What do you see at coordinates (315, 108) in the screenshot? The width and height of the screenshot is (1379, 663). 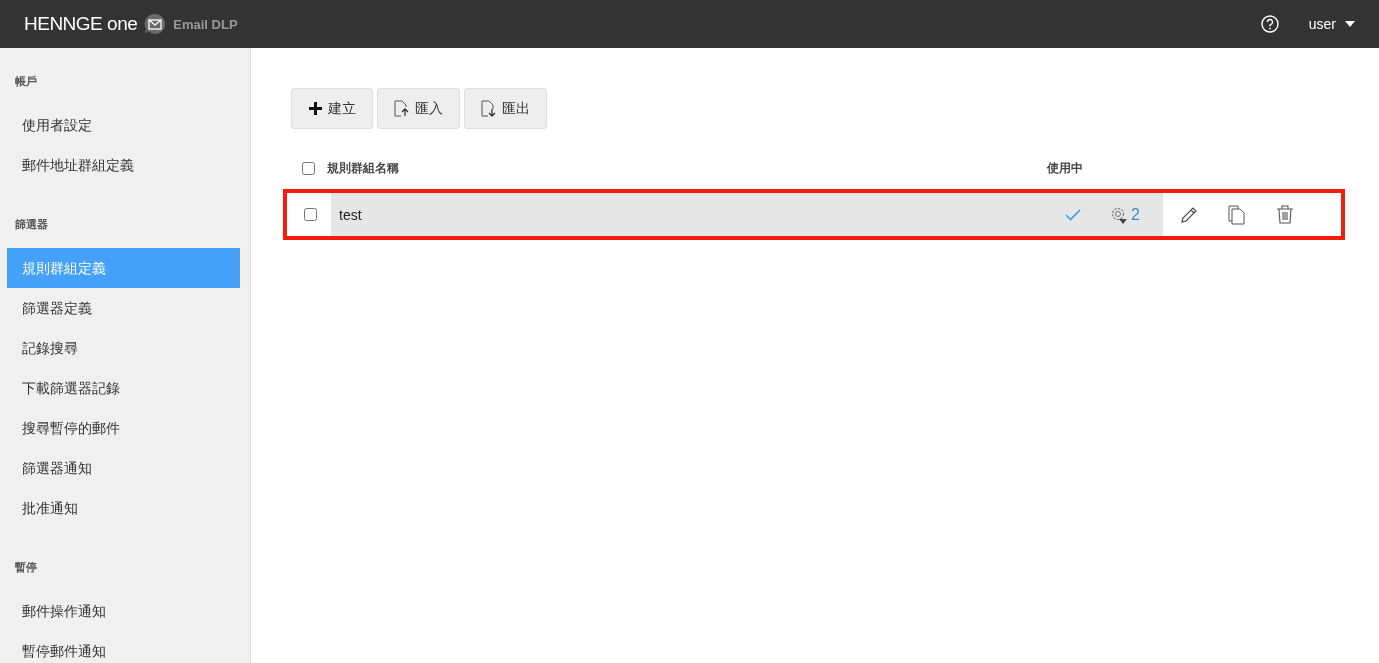 I see `plus-icon` at bounding box center [315, 108].